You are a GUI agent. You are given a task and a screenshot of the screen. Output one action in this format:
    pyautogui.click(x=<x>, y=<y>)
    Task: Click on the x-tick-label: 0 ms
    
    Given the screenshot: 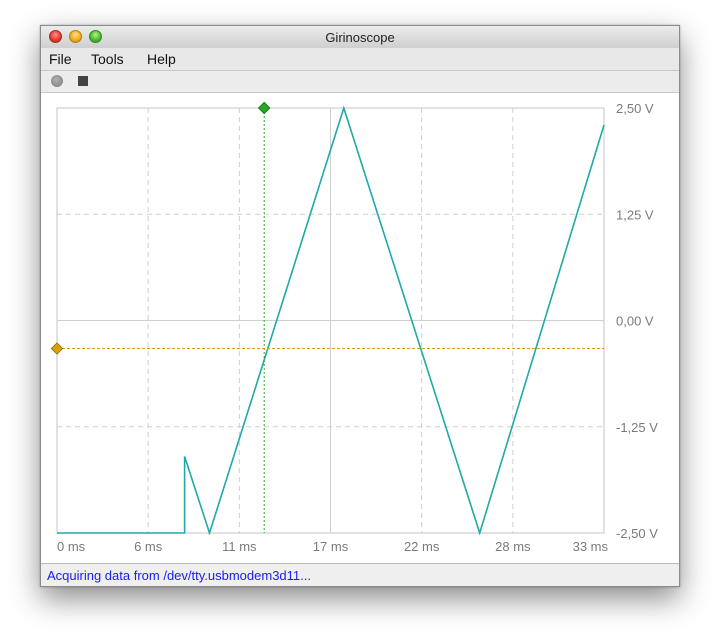 What is the action you would take?
    pyautogui.click(x=71, y=546)
    